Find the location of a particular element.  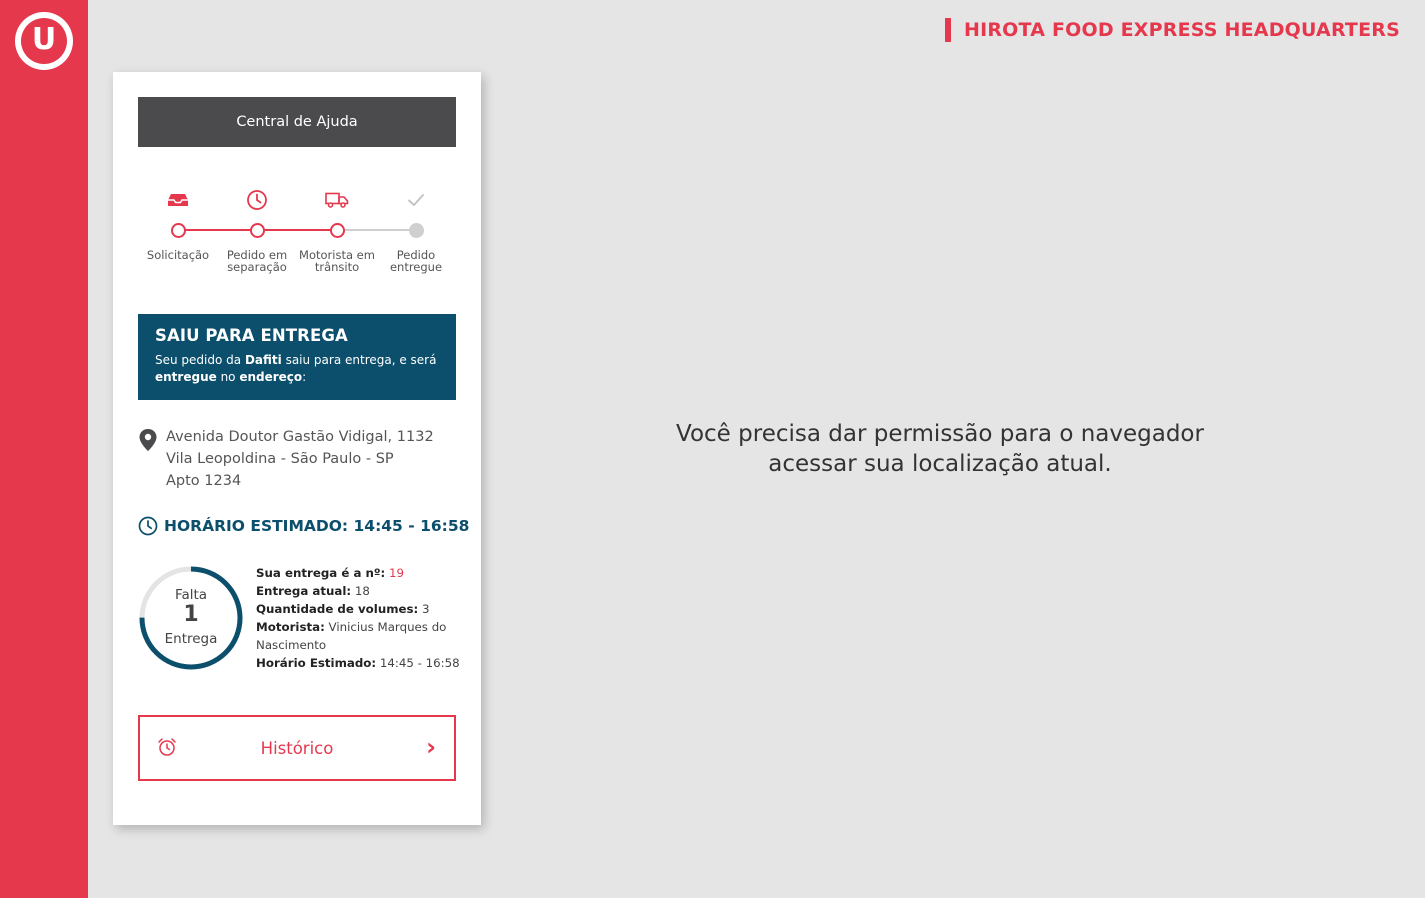

step-solicitacao: Solicitação is located at coordinates (178, 224).